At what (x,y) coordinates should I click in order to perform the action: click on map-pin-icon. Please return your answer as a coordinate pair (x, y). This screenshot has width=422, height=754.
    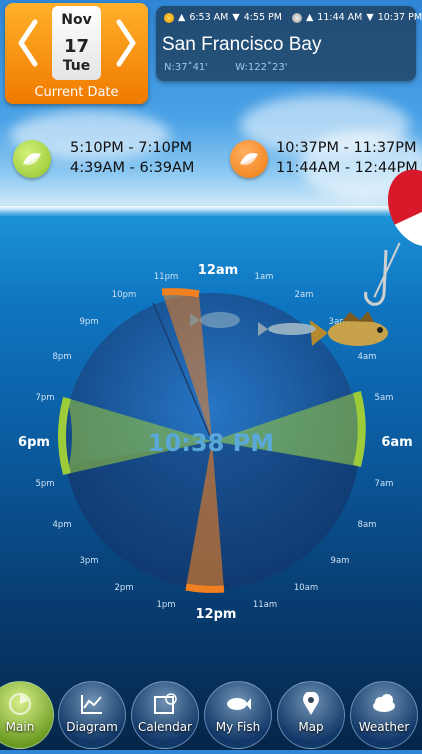
    Looking at the image, I should click on (311, 703).